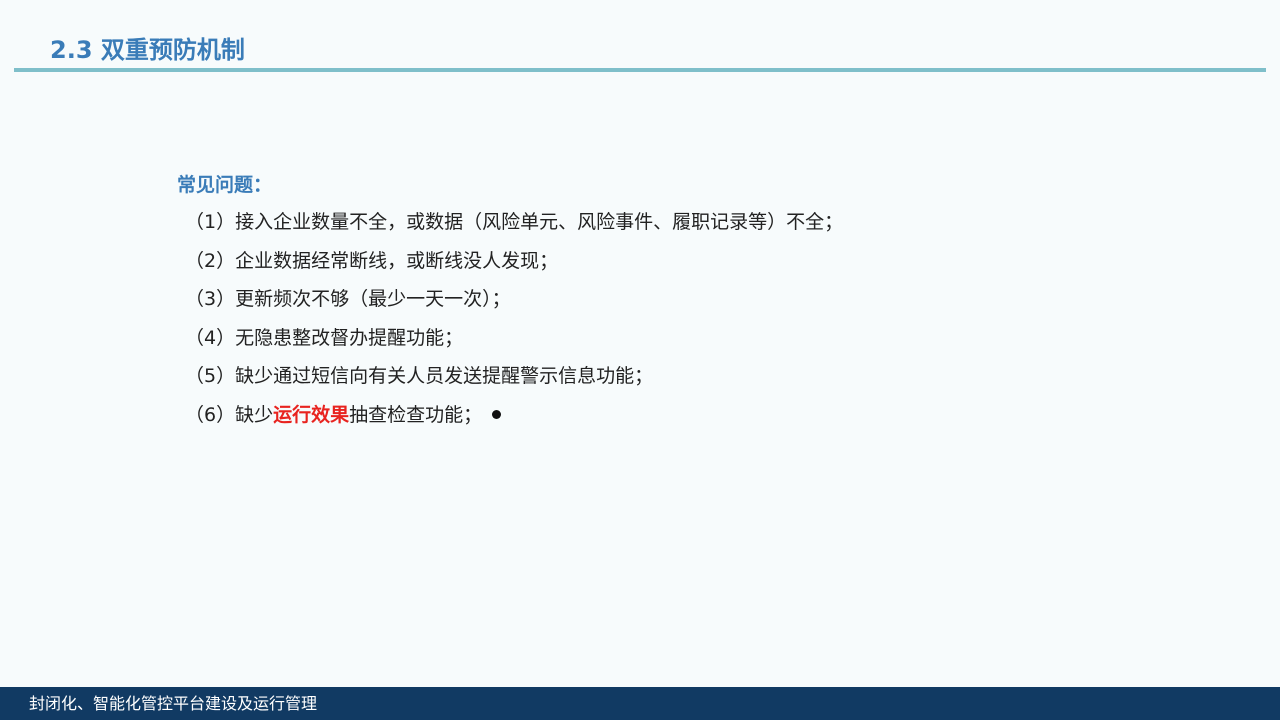 This screenshot has width=1280, height=720. Describe the element at coordinates (416, 414) in the screenshot. I see `issue-item-6-suffix: 抽查检查功能；` at that location.